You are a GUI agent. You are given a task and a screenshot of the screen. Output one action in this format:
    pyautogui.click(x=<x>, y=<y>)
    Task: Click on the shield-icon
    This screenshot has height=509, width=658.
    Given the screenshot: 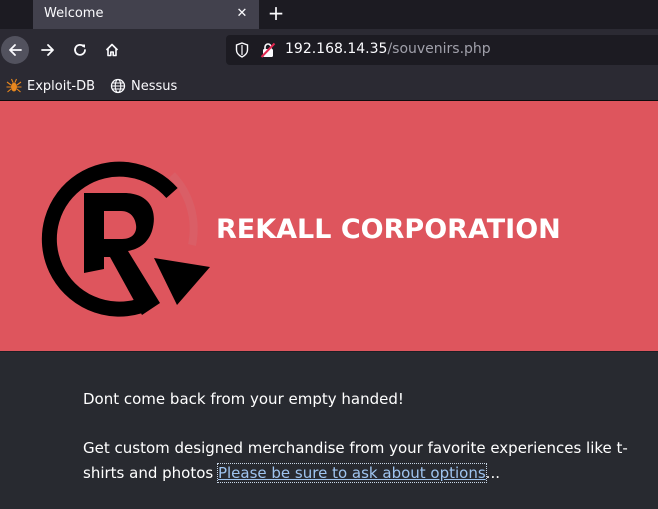 What is the action you would take?
    pyautogui.click(x=242, y=50)
    